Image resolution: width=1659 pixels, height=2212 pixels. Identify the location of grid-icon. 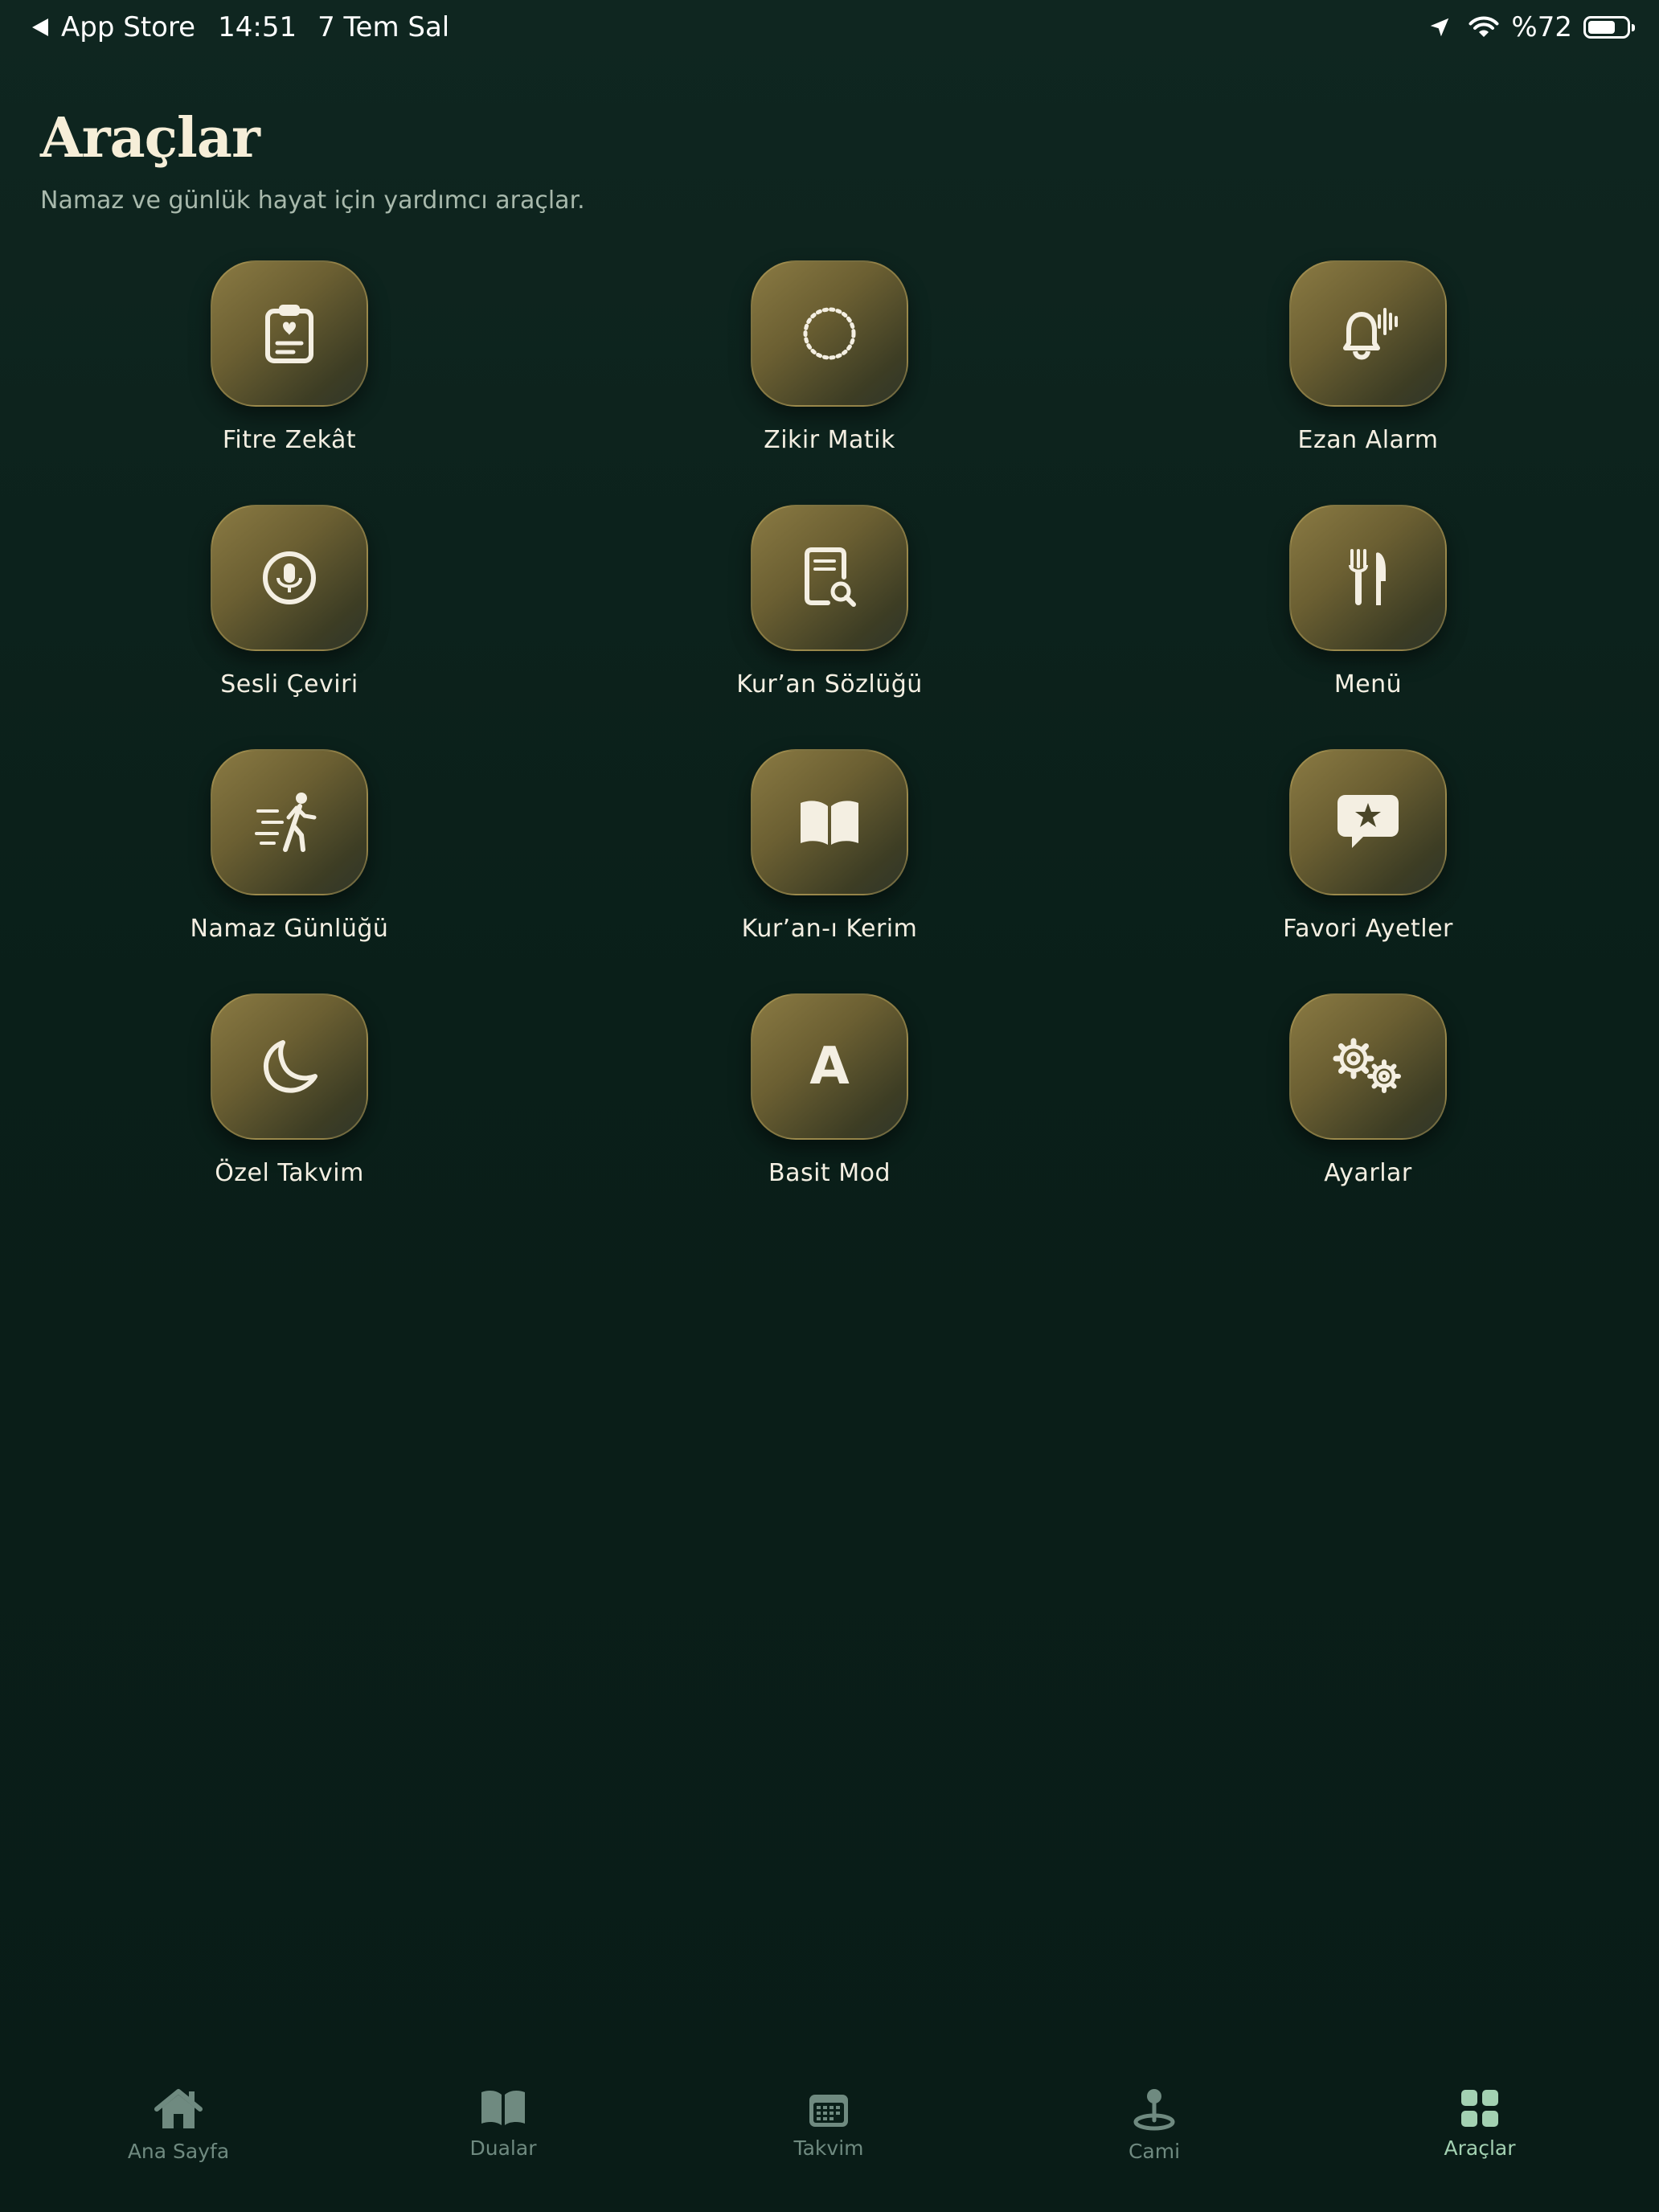
(1479, 2108).